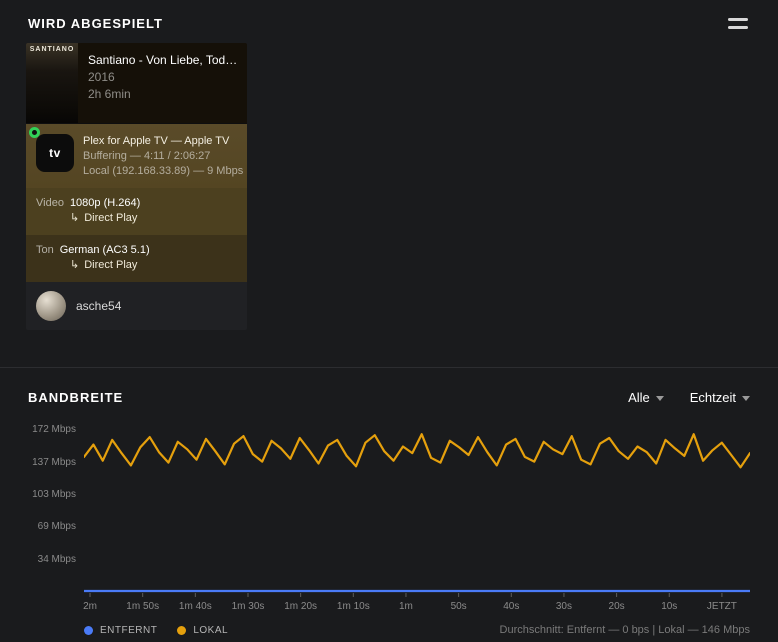 Image resolution: width=778 pixels, height=642 pixels. What do you see at coordinates (136, 306) in the screenshot?
I see `user-row: asche54` at bounding box center [136, 306].